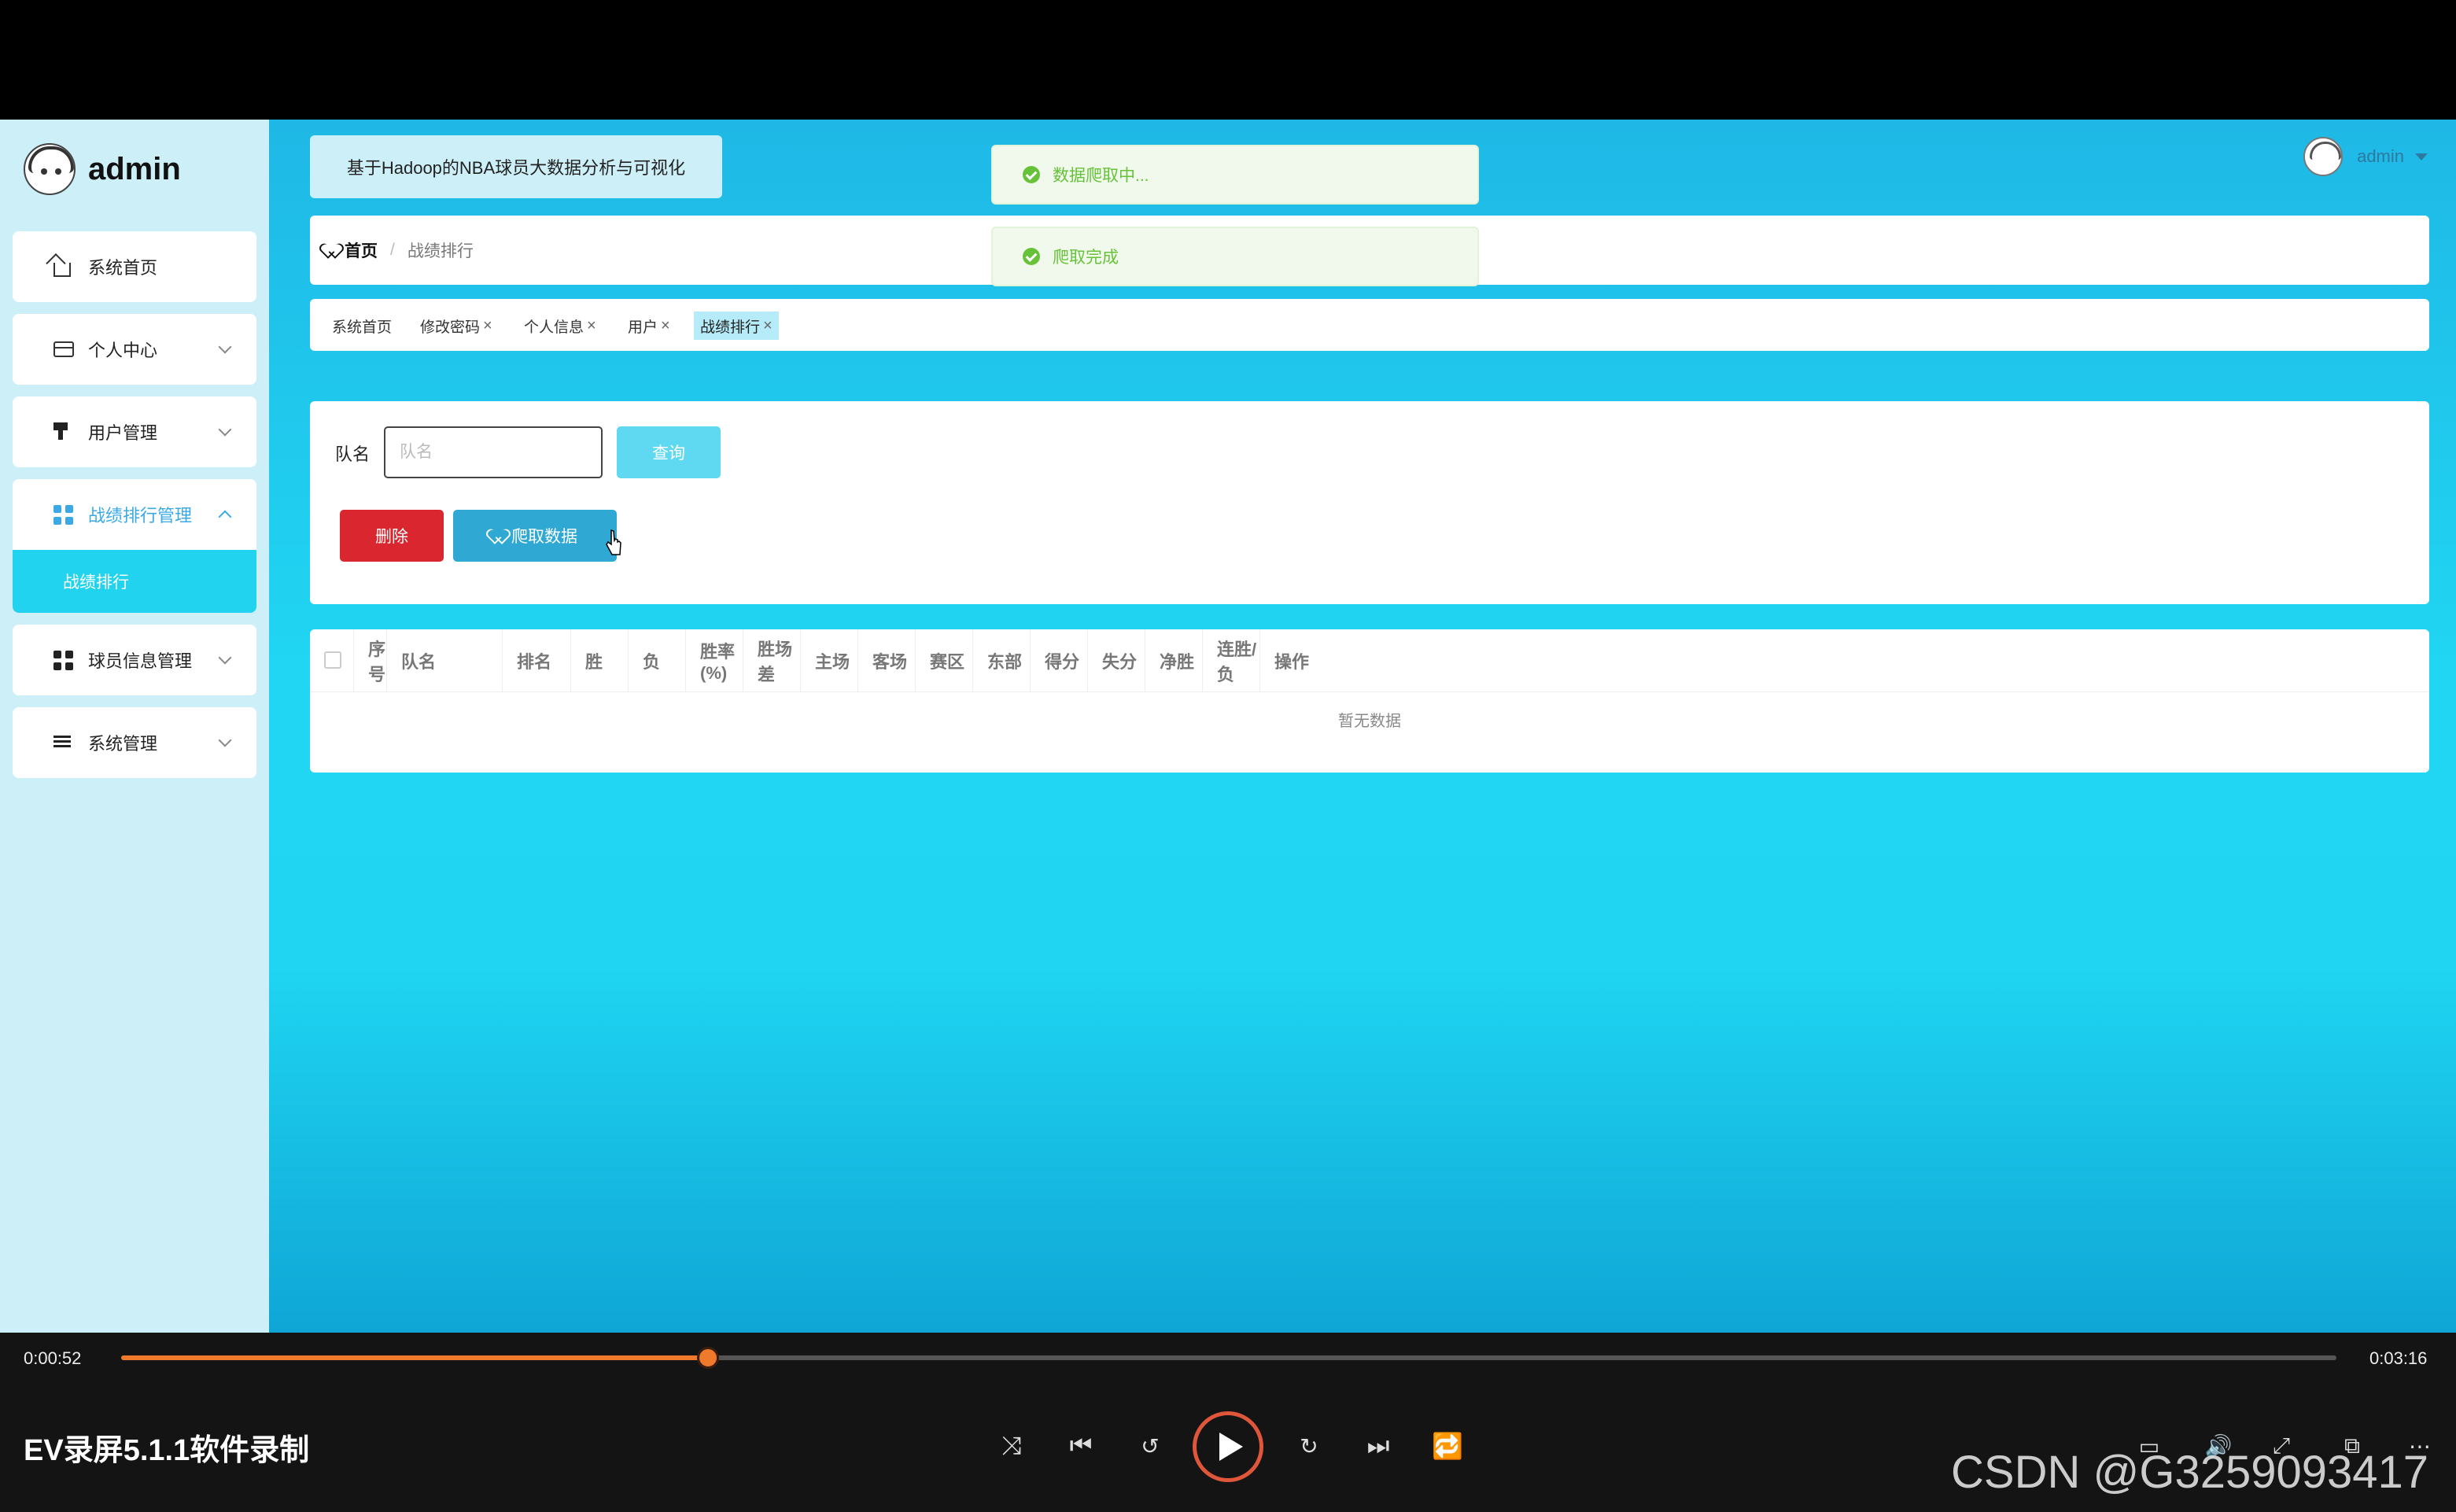  What do you see at coordinates (134, 581) in the screenshot?
I see `sidebar-subitem-ranking: 战绩排行` at bounding box center [134, 581].